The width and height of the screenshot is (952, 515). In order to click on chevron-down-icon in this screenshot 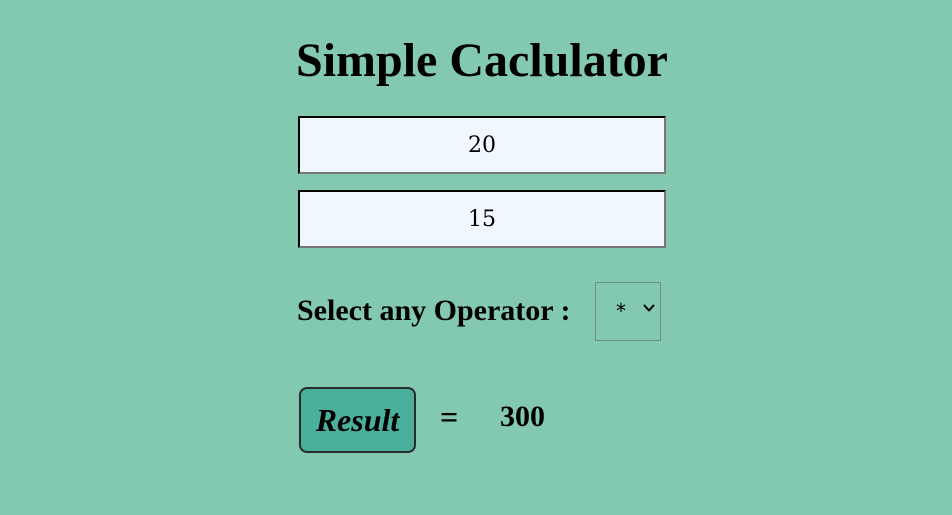, I will do `click(649, 308)`.